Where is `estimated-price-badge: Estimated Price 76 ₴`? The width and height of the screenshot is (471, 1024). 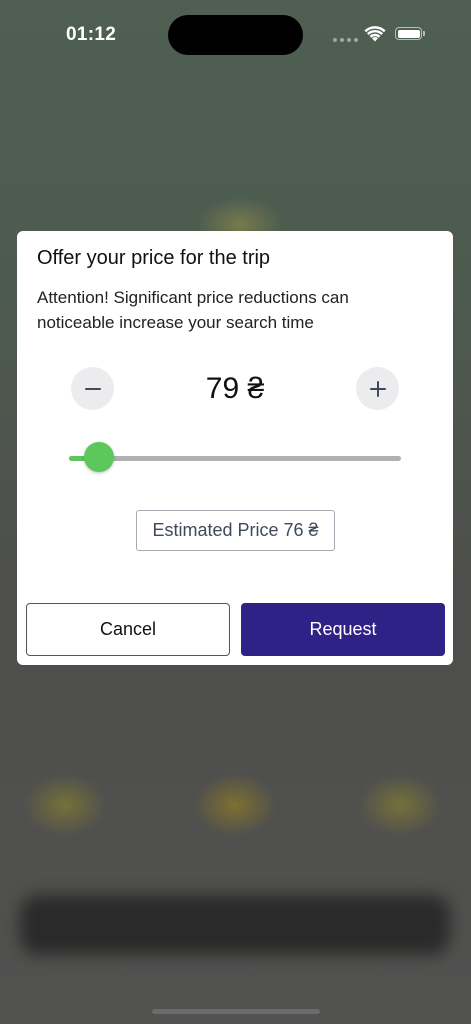
estimated-price-badge: Estimated Price 76 ₴ is located at coordinates (235, 530).